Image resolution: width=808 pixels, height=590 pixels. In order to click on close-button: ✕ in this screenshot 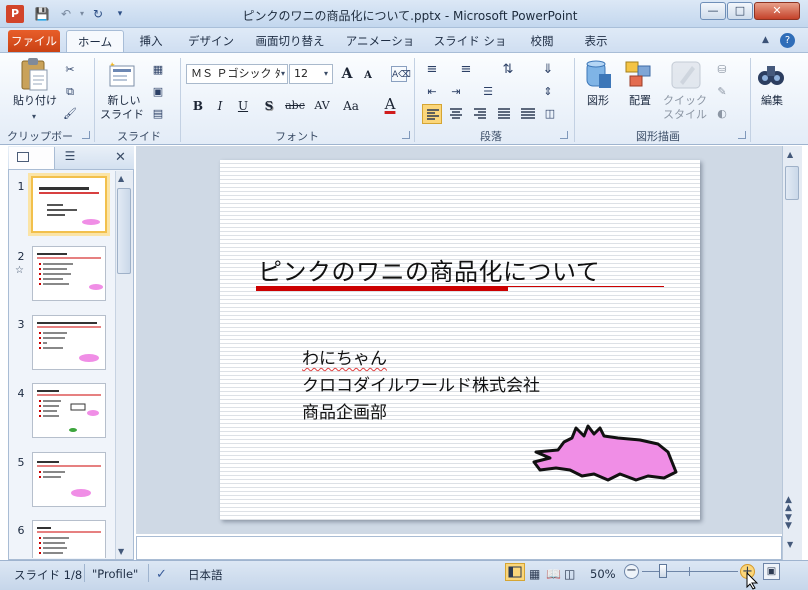, I will do `click(777, 11)`.